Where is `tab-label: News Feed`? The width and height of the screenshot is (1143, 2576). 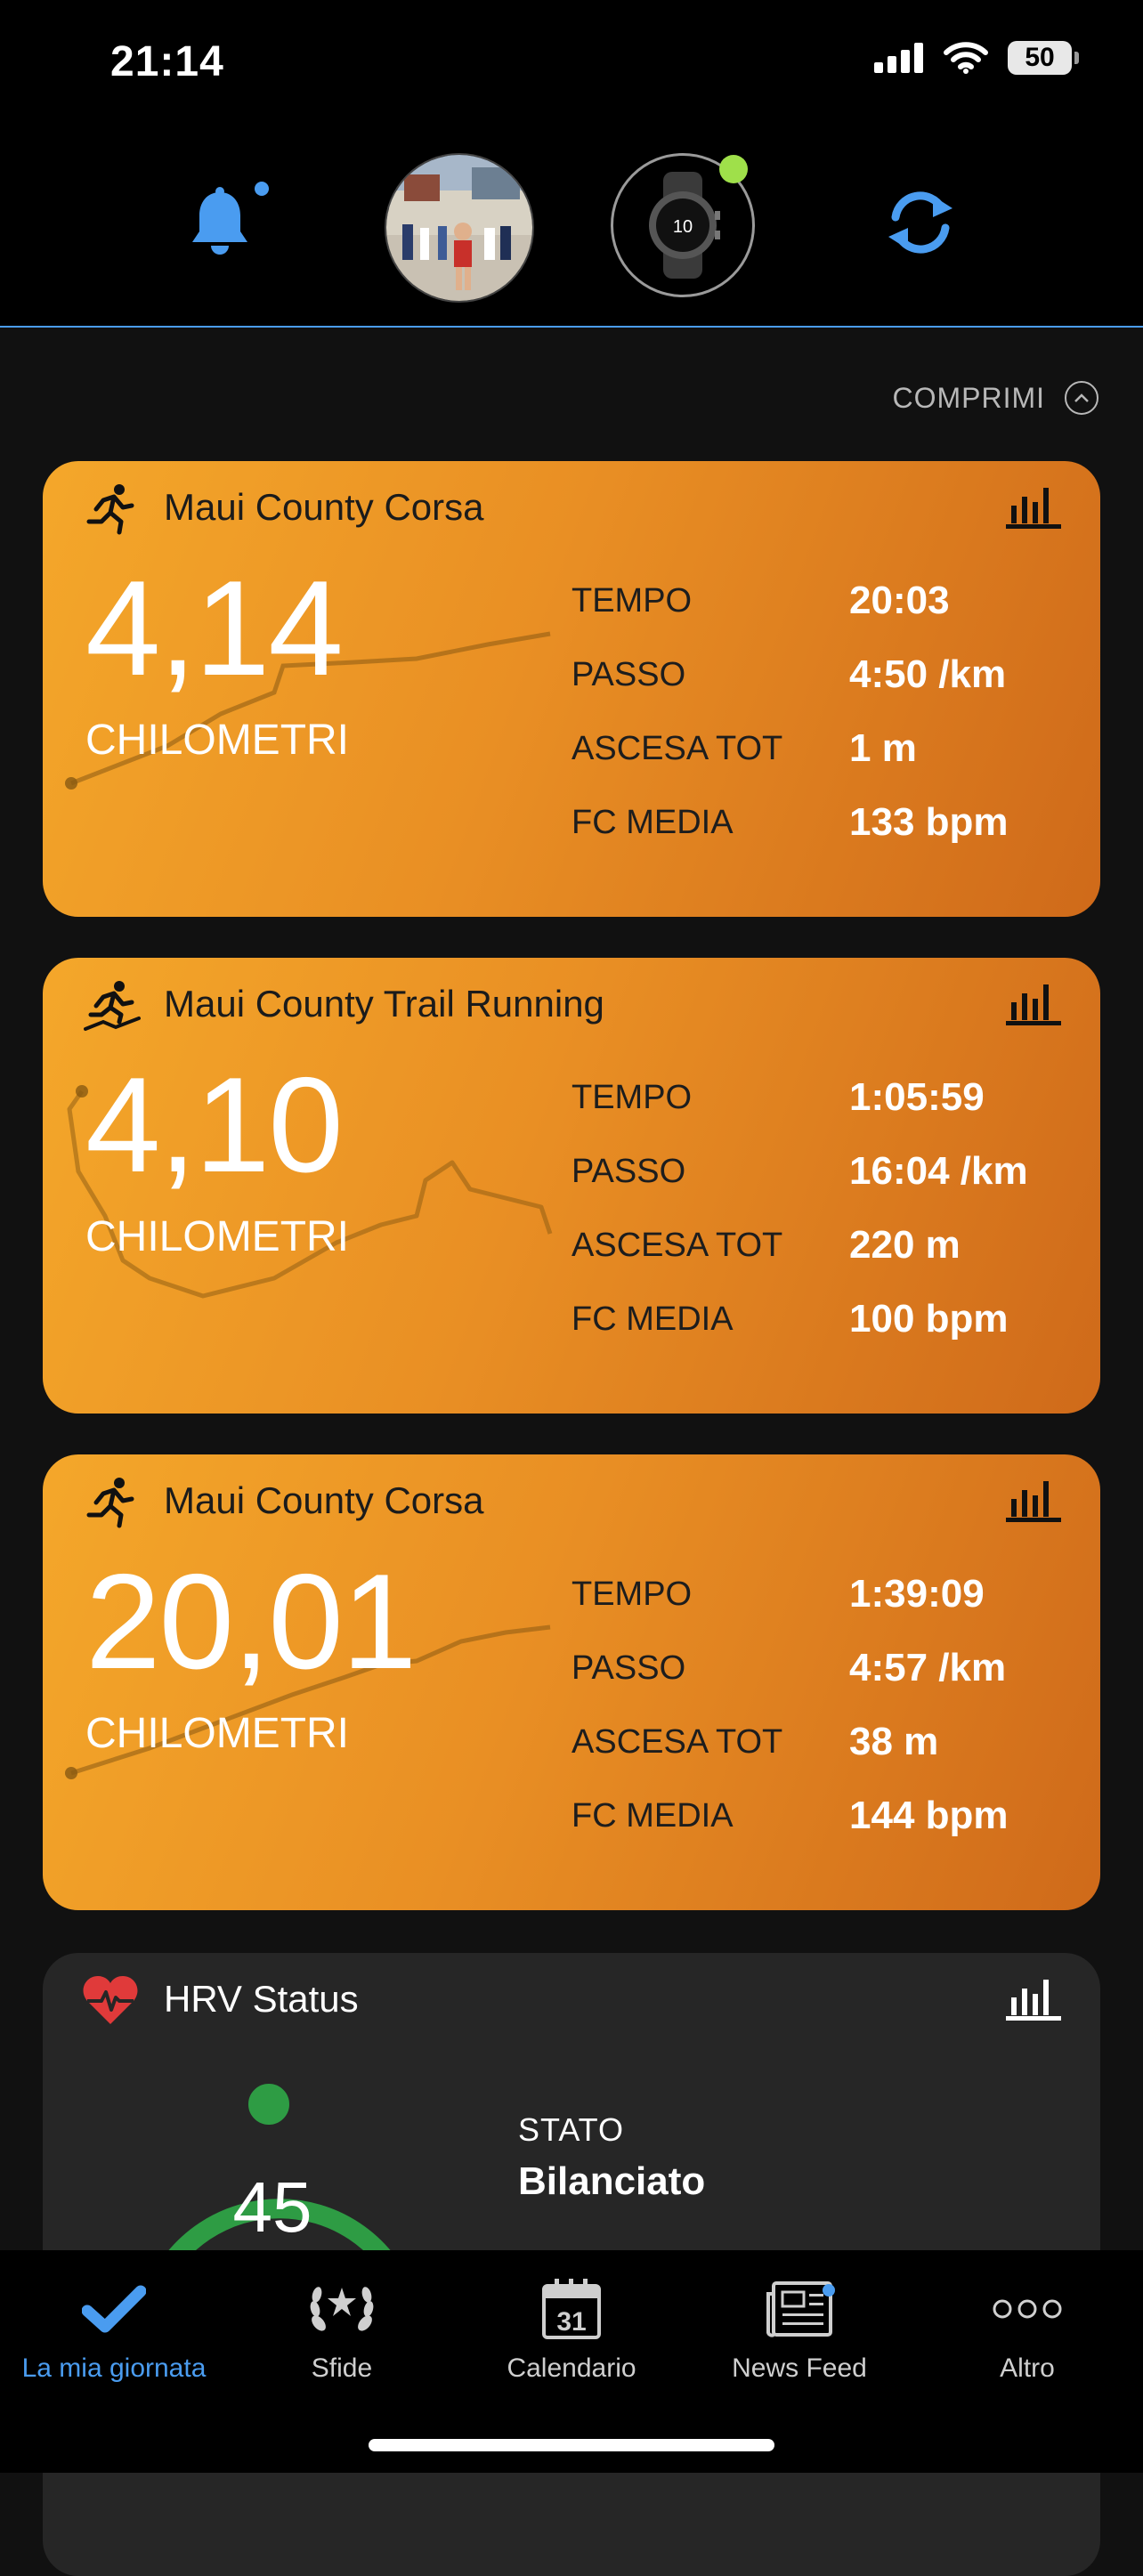
tab-label: News Feed is located at coordinates (799, 2368).